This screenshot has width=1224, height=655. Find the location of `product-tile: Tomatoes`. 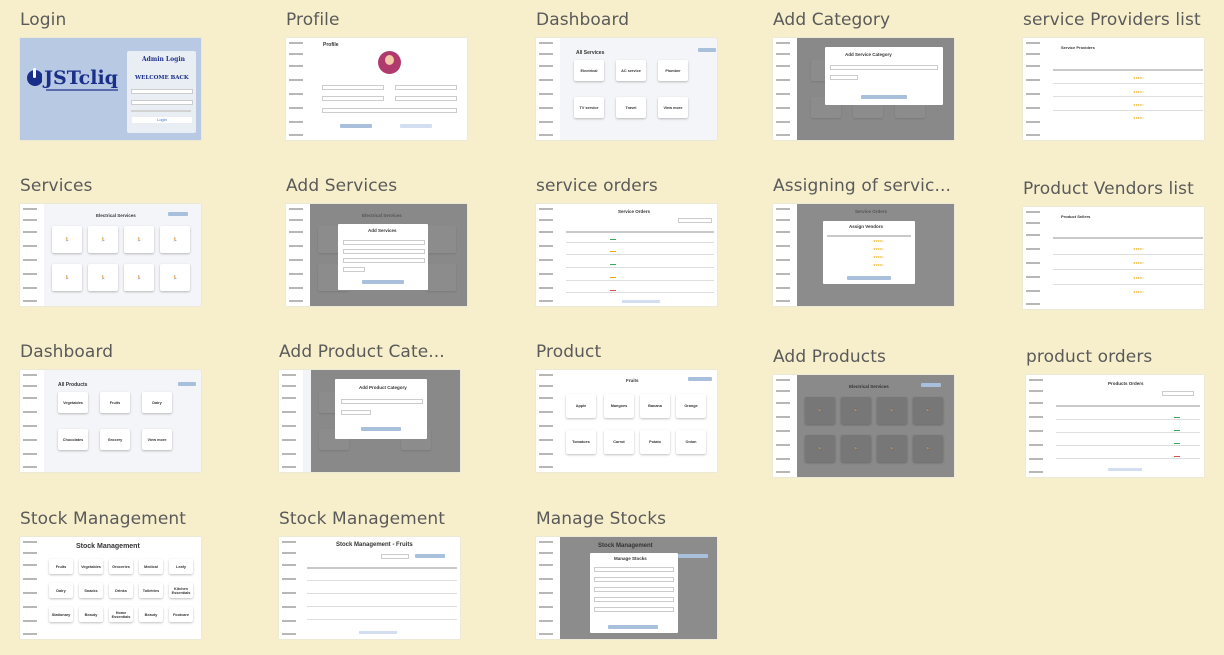

product-tile: Tomatoes is located at coordinates (581, 442).